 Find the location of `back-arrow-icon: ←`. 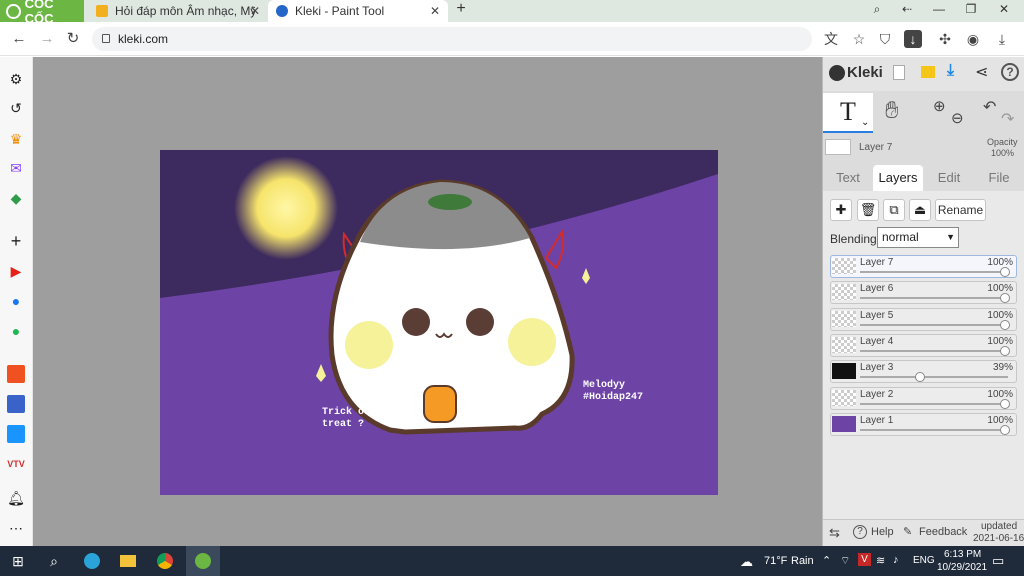

back-arrow-icon: ← is located at coordinates (19, 39).